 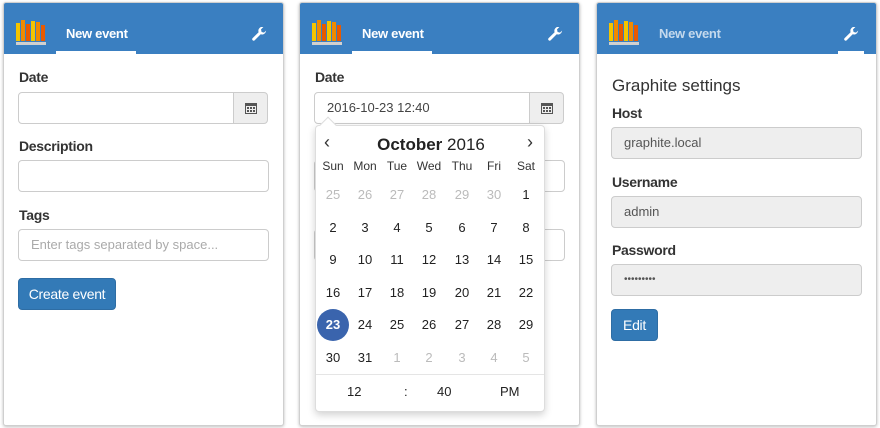 I want to click on create-event-button: Create event, so click(x=67, y=294).